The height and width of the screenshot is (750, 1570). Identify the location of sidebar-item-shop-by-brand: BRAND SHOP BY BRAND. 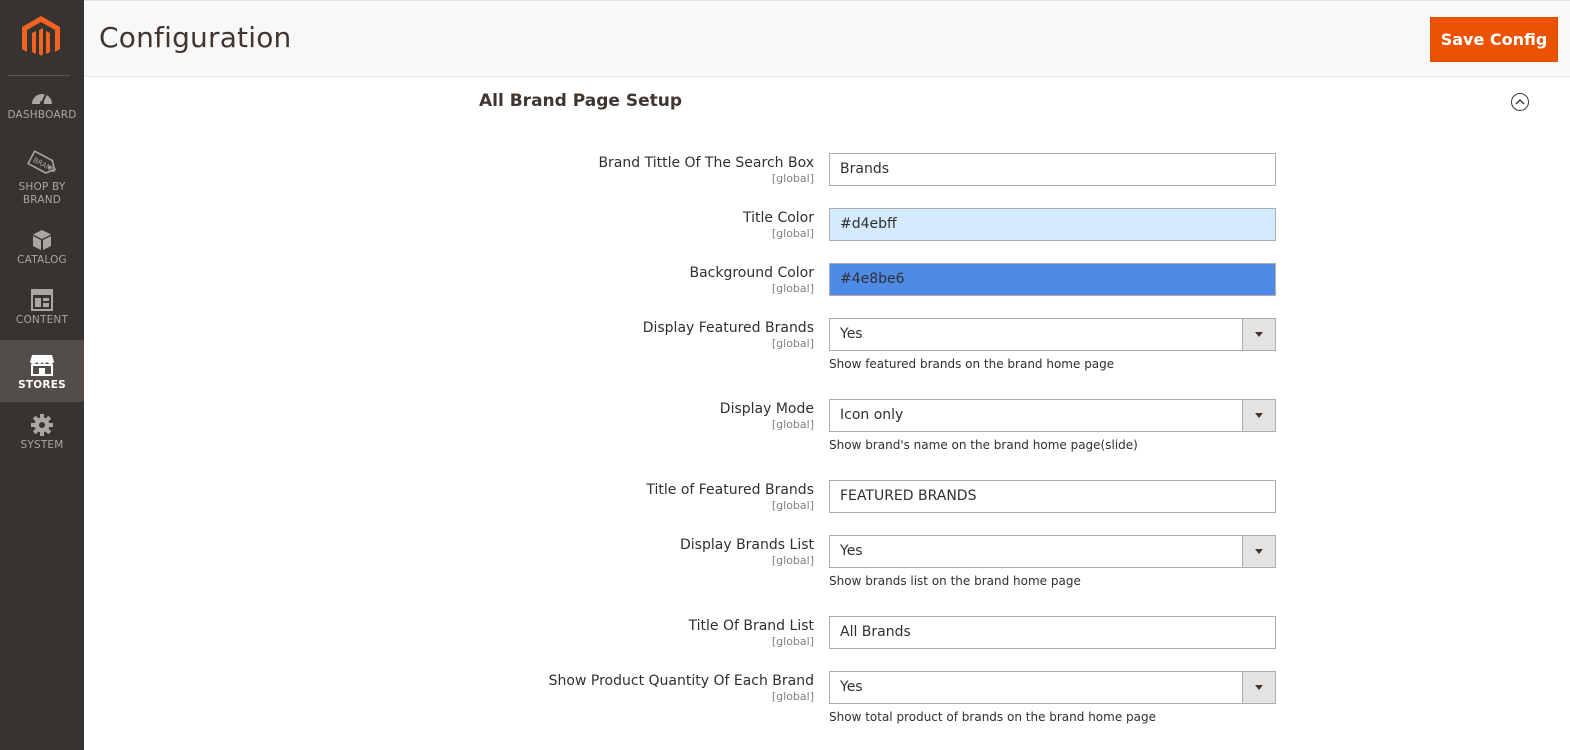
(42, 181).